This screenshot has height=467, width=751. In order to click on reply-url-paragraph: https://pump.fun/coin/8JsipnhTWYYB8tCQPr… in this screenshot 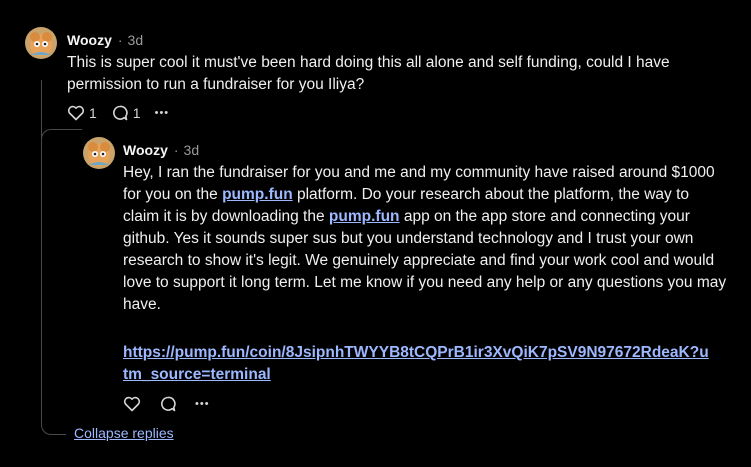, I will do `click(418, 364)`.